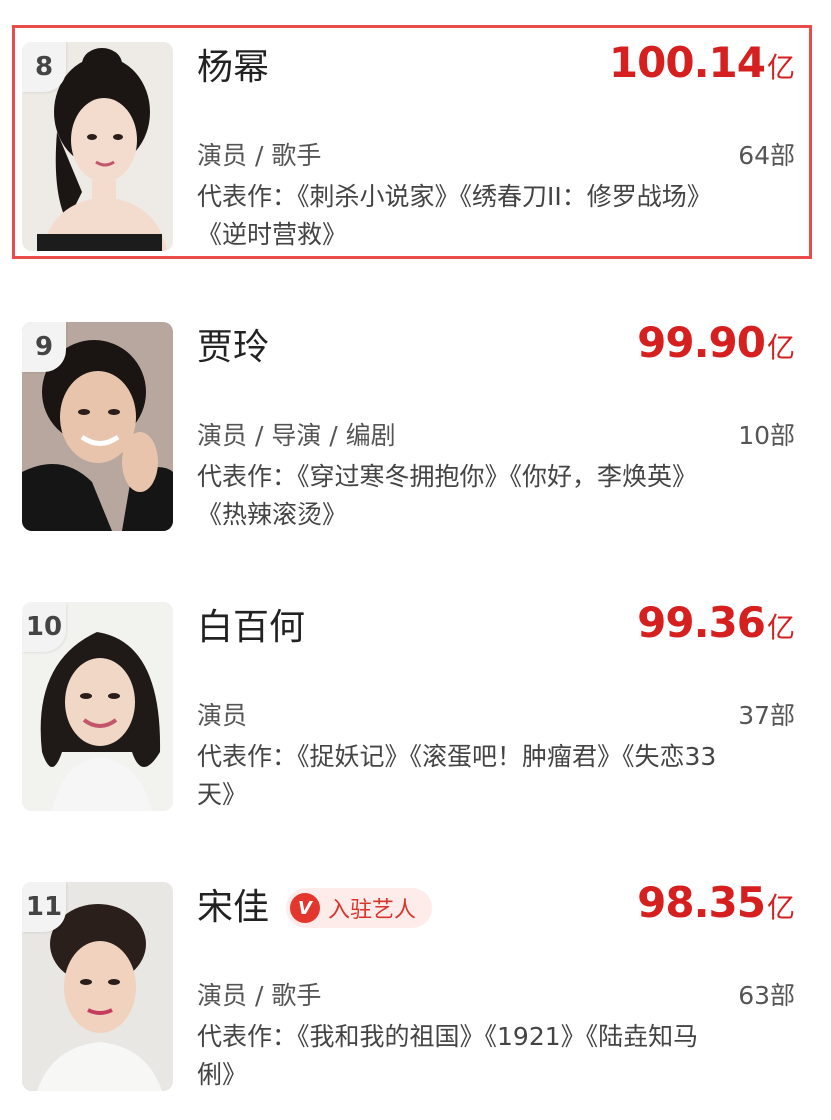 The image size is (831, 1120). What do you see at coordinates (97, 706) in the screenshot?
I see `actor-photo: 10` at bounding box center [97, 706].